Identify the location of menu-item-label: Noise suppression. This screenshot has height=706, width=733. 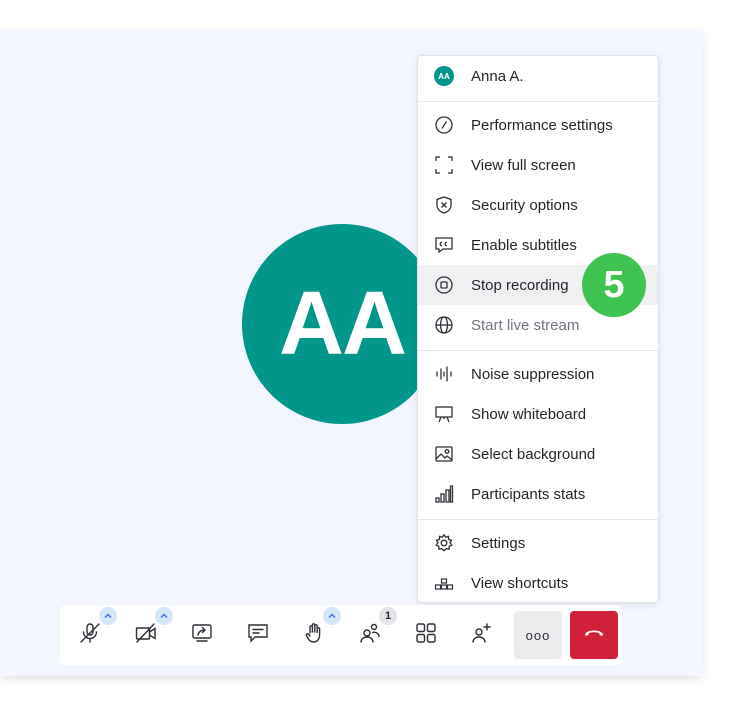
(533, 374).